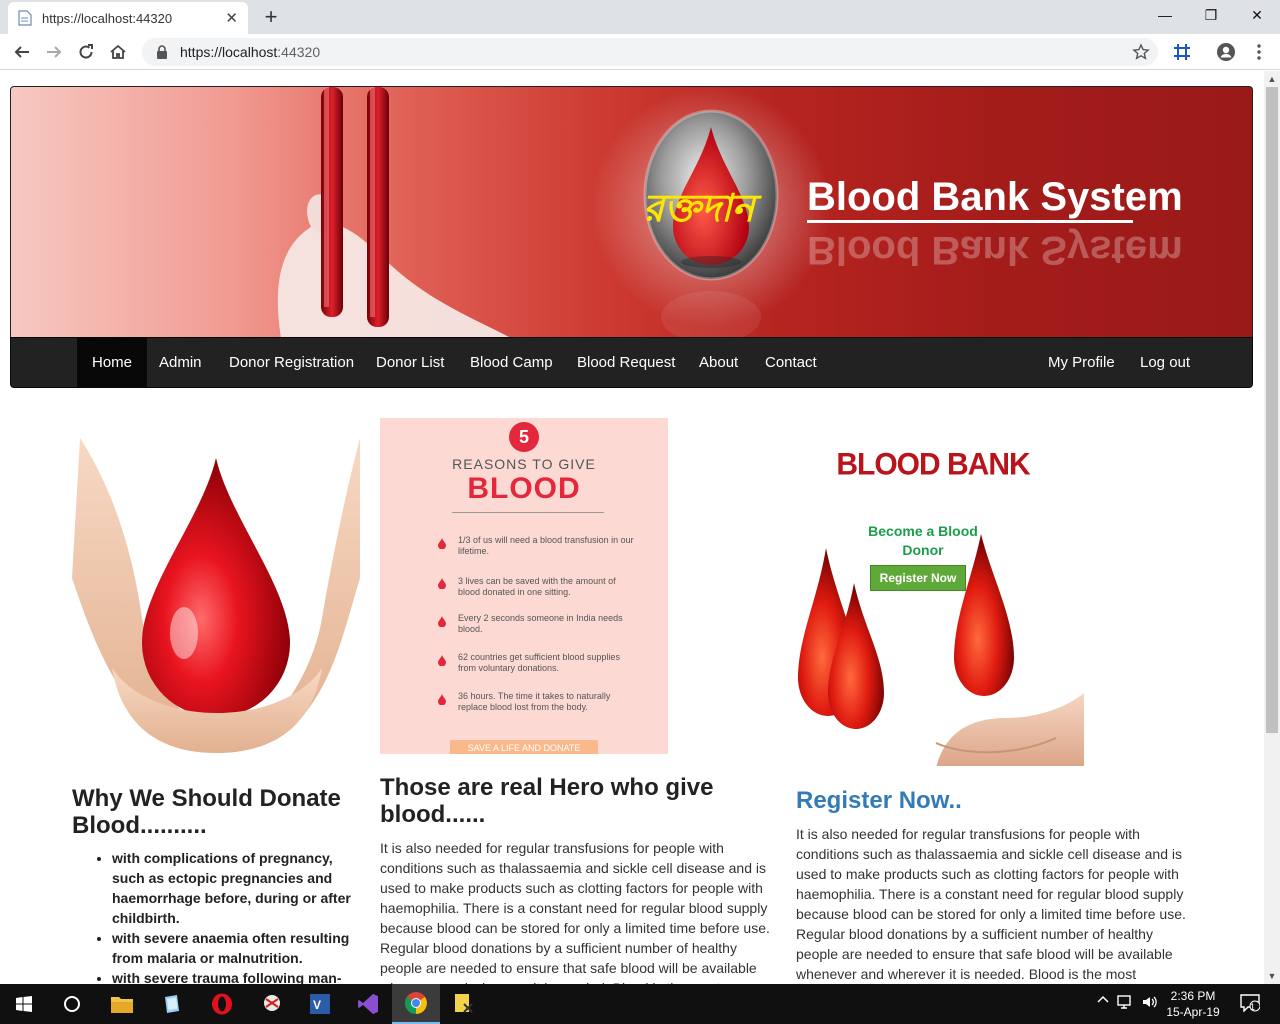  What do you see at coordinates (933, 464) in the screenshot?
I see `promo-title: BLOOD BANK` at bounding box center [933, 464].